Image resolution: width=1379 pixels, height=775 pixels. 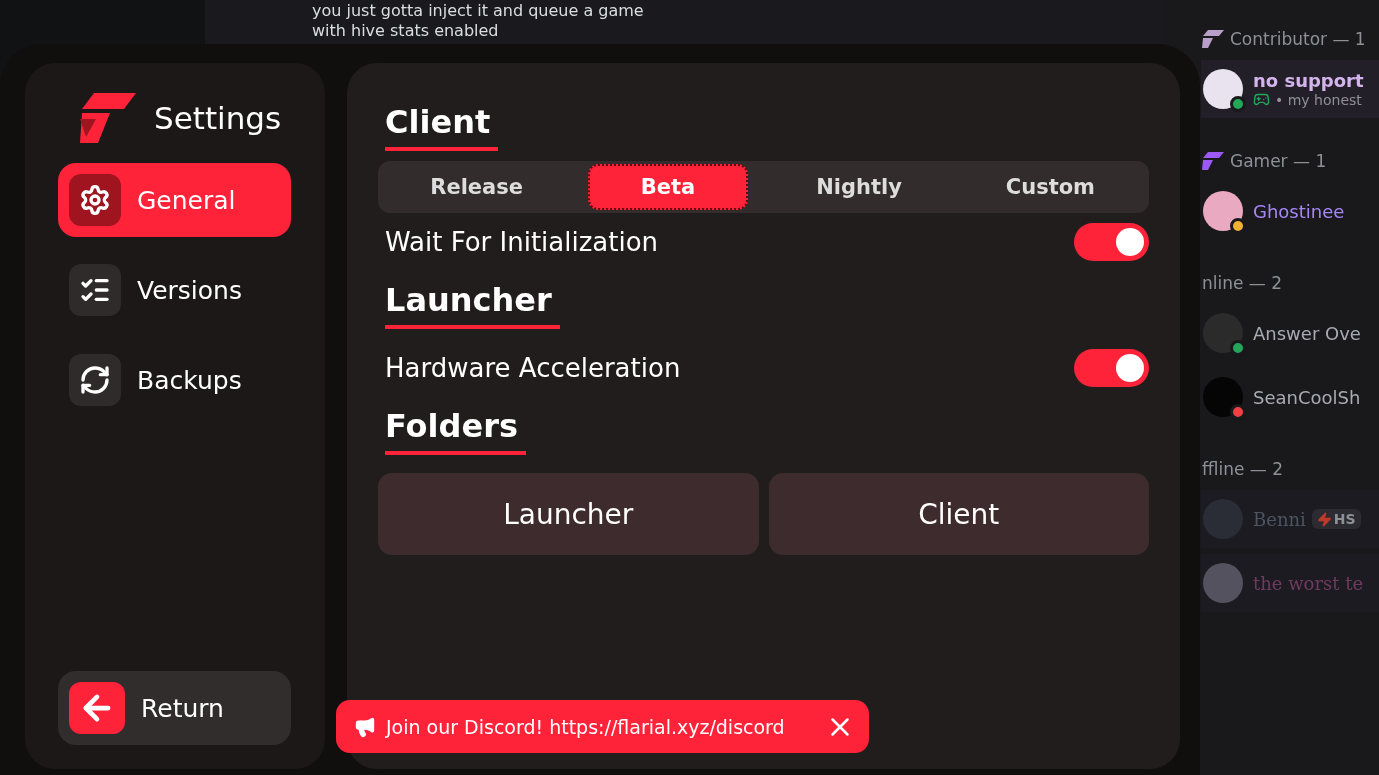 What do you see at coordinates (1242, 469) in the screenshot?
I see `member-group-title: ffline — 2` at bounding box center [1242, 469].